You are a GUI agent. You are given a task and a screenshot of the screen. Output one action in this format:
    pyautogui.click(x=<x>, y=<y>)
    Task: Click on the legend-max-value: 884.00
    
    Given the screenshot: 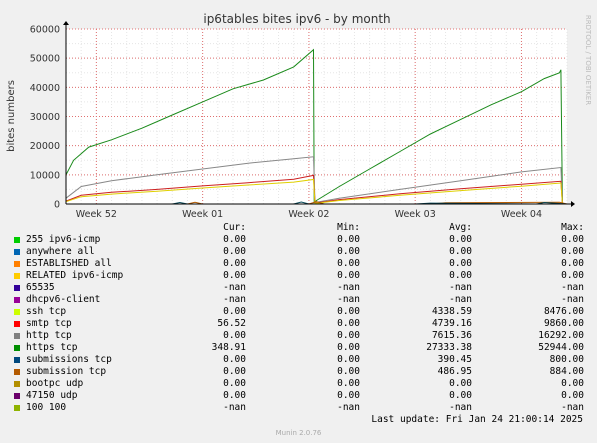 What is the action you would take?
    pyautogui.click(x=566, y=371)
    